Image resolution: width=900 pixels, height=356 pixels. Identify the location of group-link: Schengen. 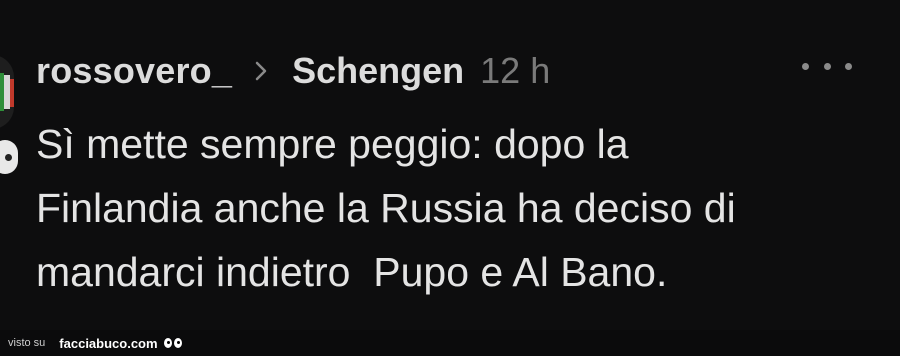
(378, 71).